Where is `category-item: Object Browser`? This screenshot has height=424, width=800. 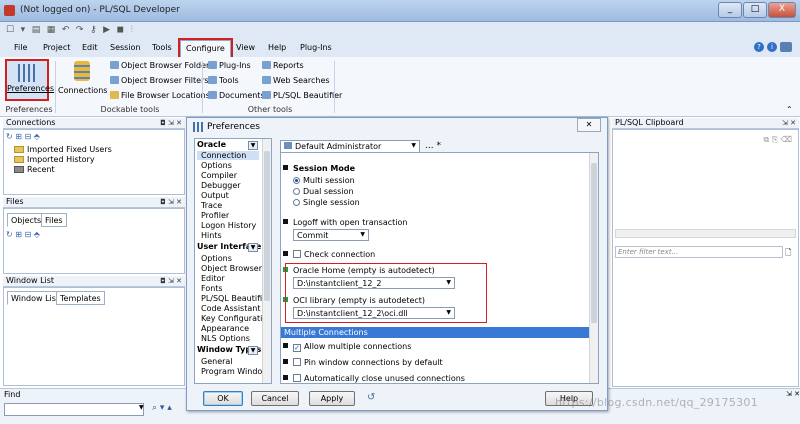
category-item: Object Browser is located at coordinates (231, 268).